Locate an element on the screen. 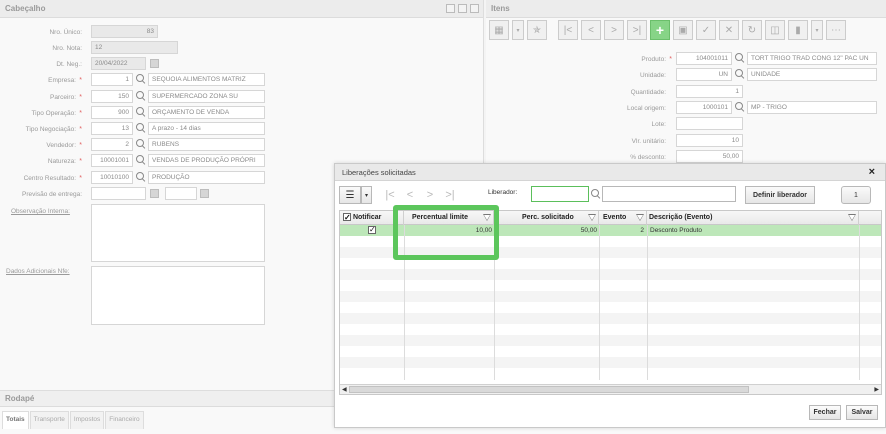 This screenshot has height=434, width=886. unidade-desc-field: UNIDADE is located at coordinates (812, 74).